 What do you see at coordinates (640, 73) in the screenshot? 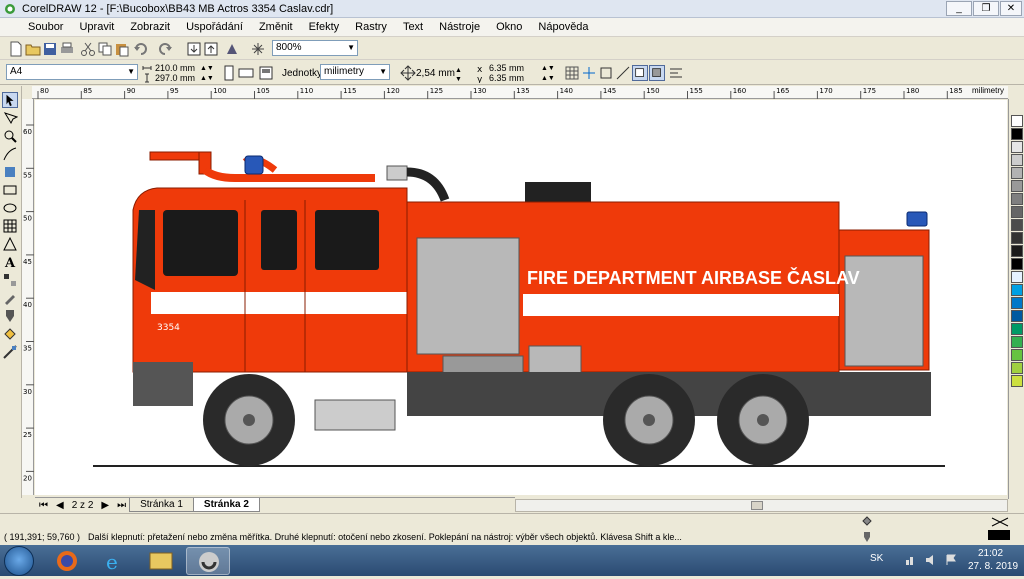
I see `treat-as-filled-icon` at bounding box center [640, 73].